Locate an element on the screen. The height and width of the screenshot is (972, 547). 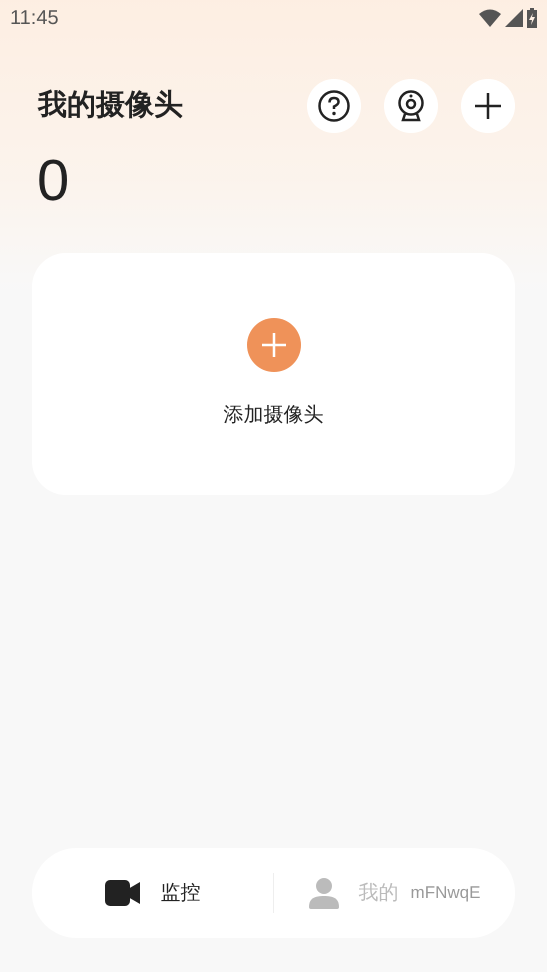
signal-icon is located at coordinates (514, 18).